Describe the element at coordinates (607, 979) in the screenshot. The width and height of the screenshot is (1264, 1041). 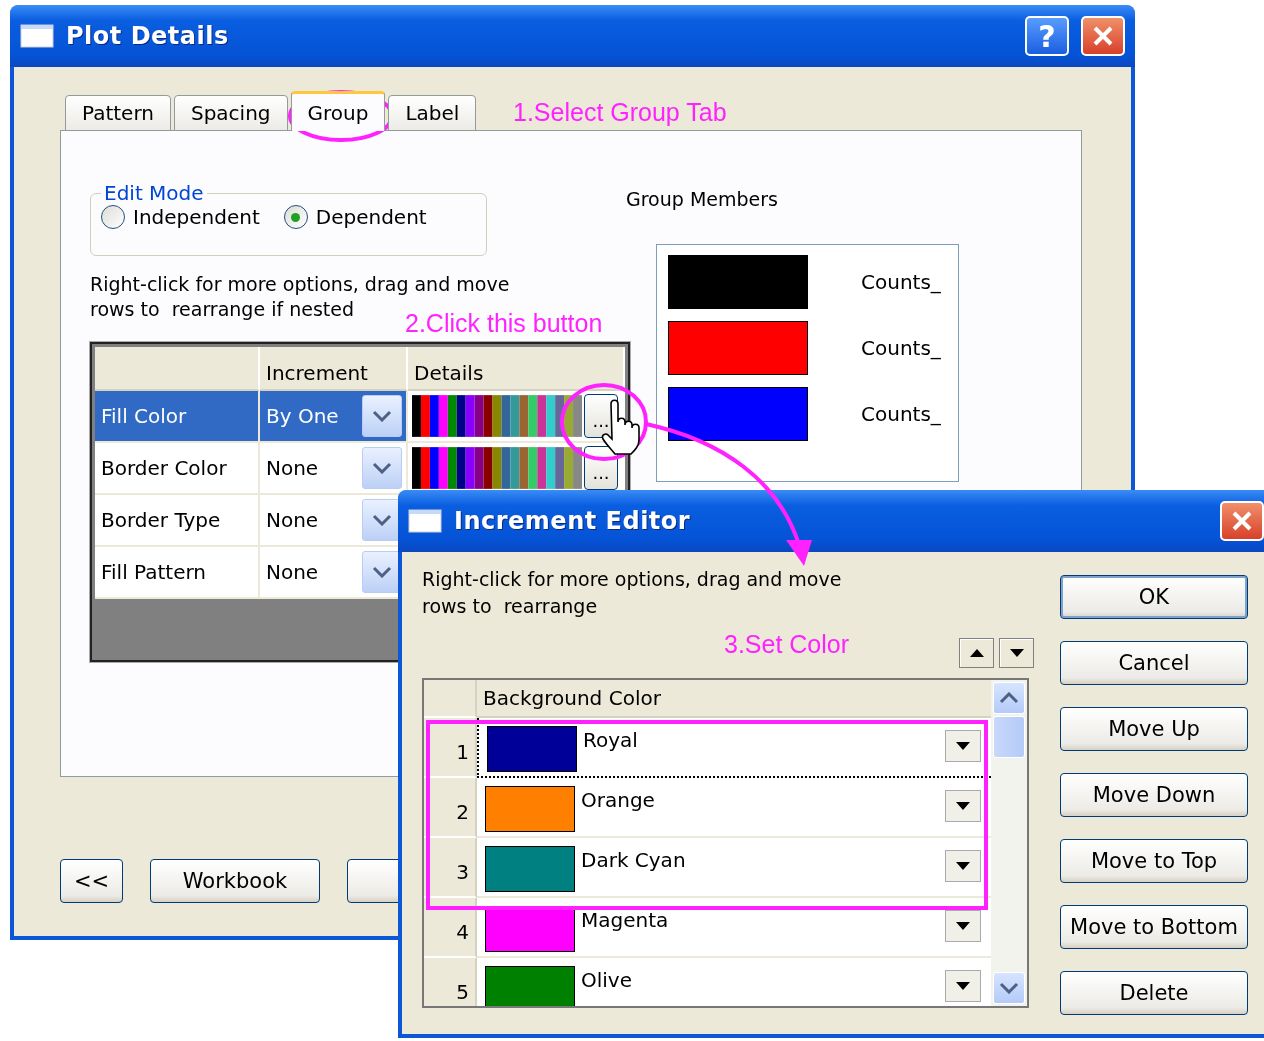
I see `color-name: Olive` at that location.